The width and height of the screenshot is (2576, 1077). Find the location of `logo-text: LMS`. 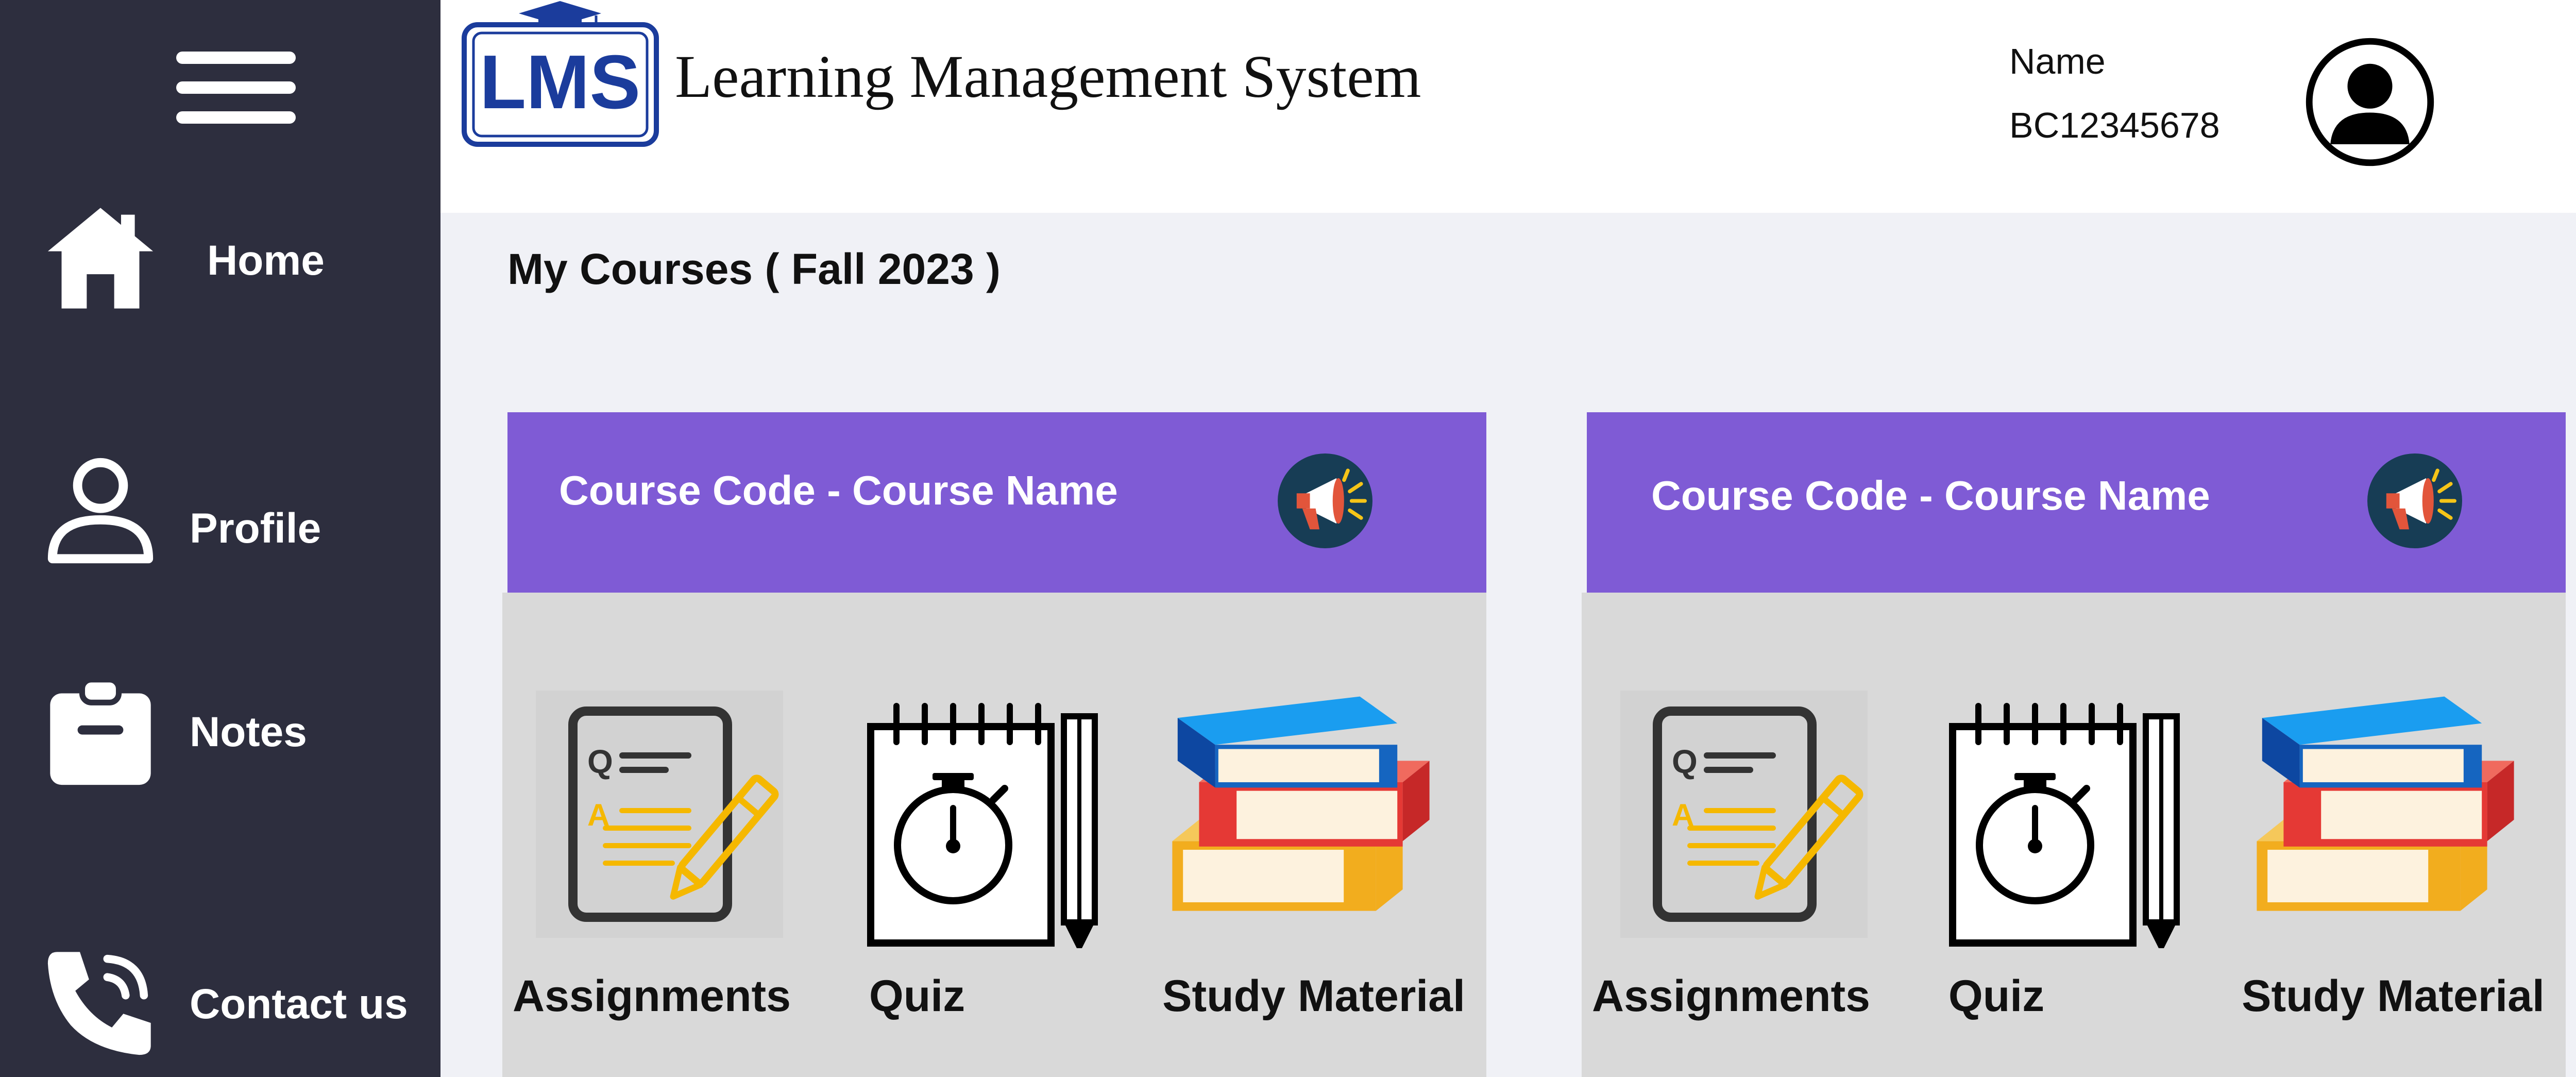

logo-text: LMS is located at coordinates (560, 82).